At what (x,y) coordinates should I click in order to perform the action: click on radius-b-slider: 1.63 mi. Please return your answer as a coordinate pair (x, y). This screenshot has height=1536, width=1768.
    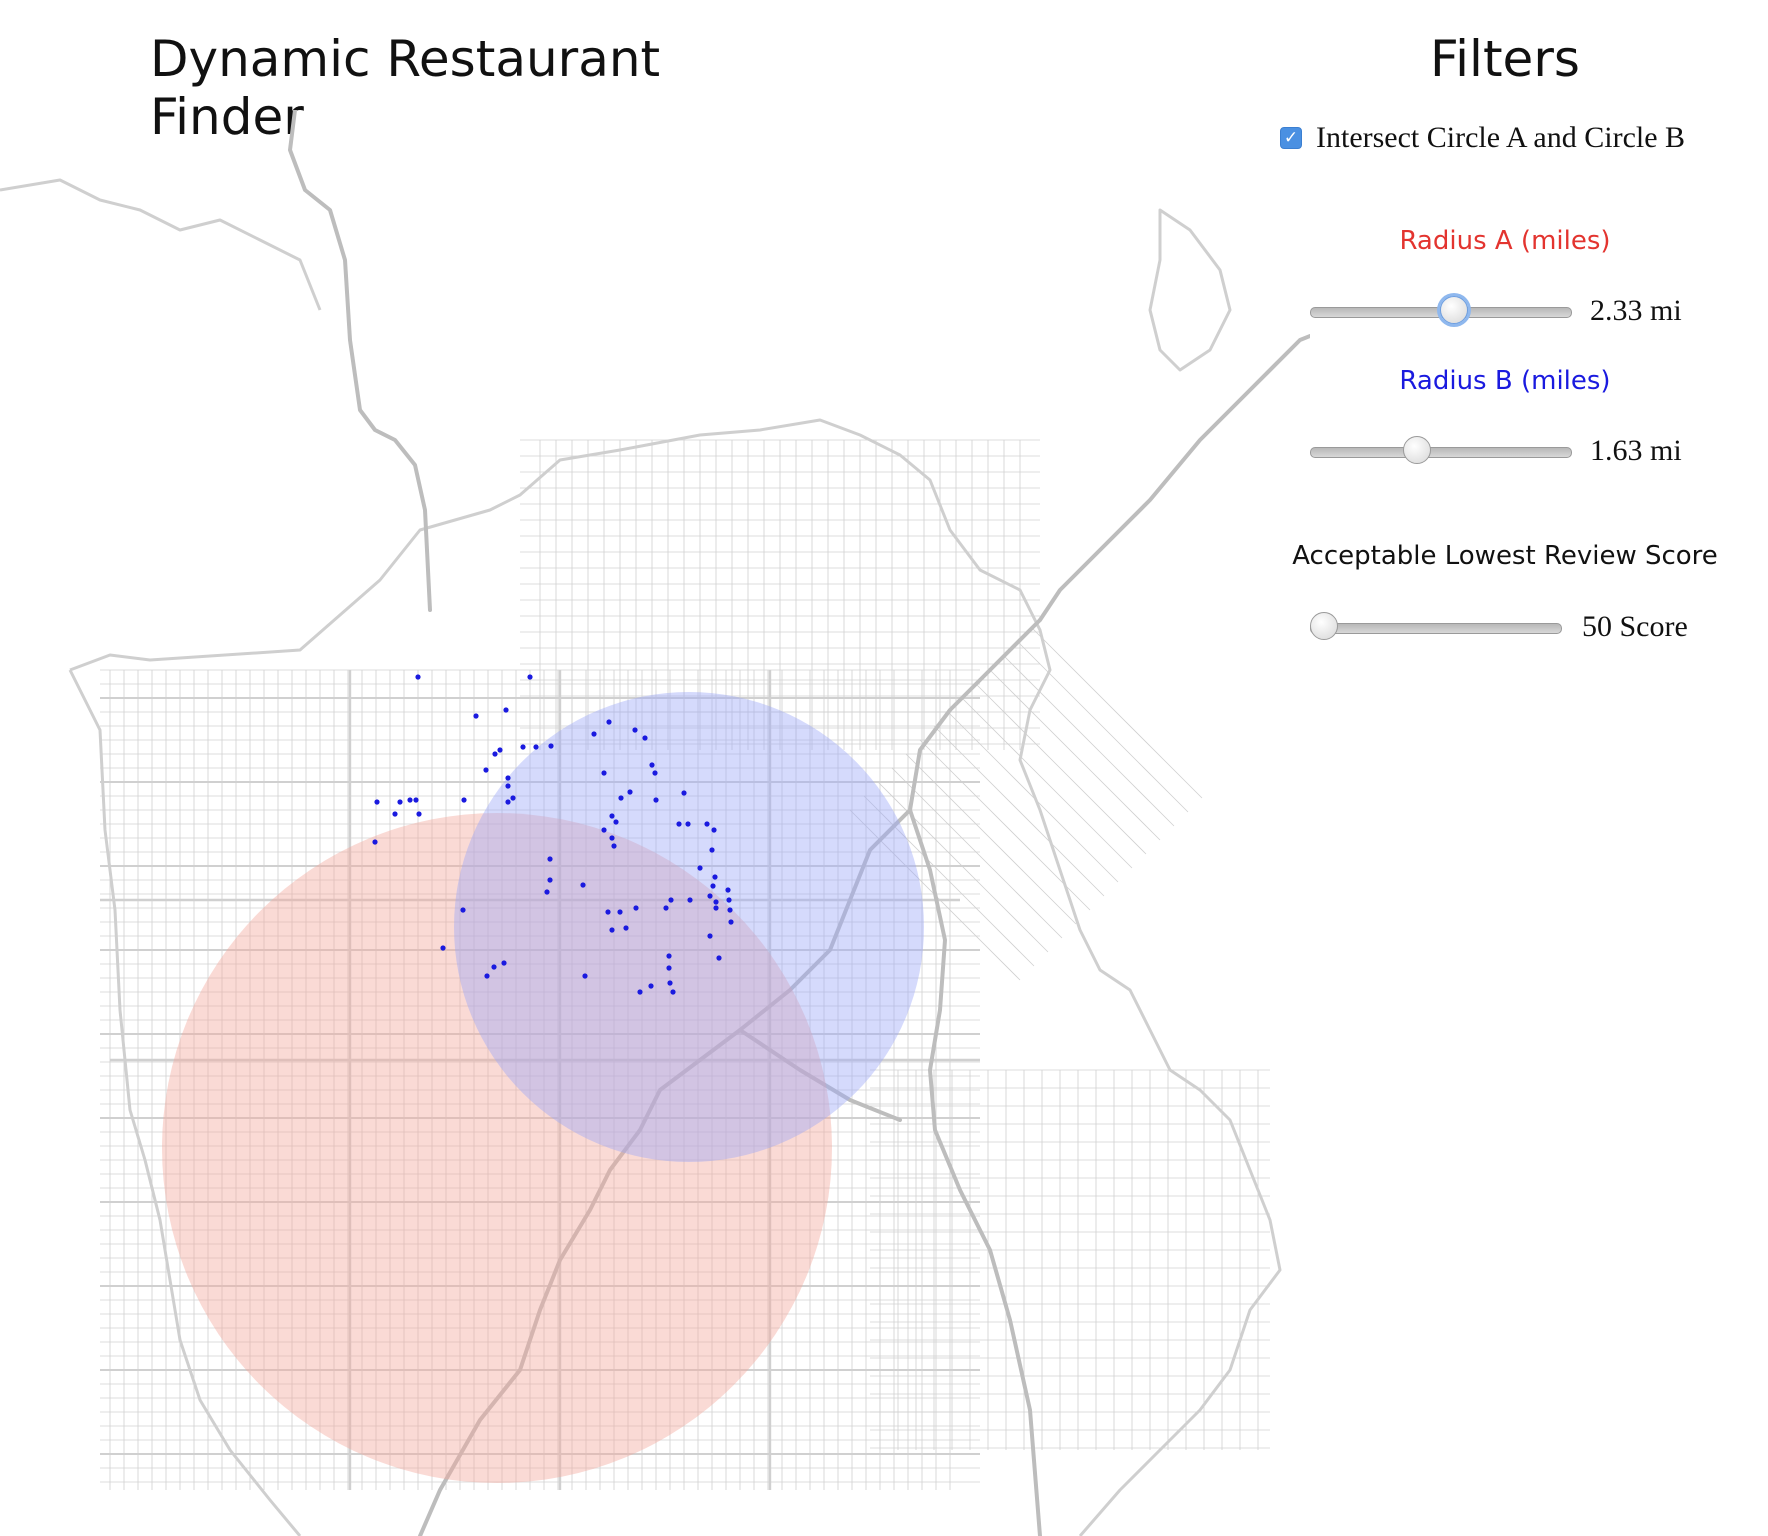
    Looking at the image, I should click on (1525, 452).